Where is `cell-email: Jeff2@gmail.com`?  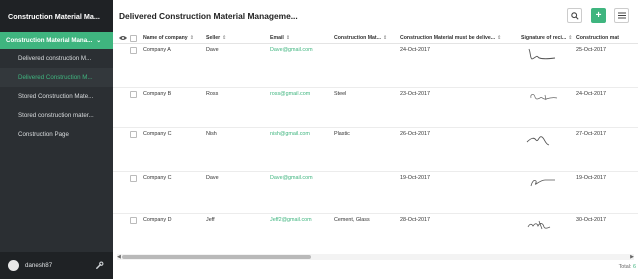 cell-email: Jeff2@gmail.com is located at coordinates (291, 220).